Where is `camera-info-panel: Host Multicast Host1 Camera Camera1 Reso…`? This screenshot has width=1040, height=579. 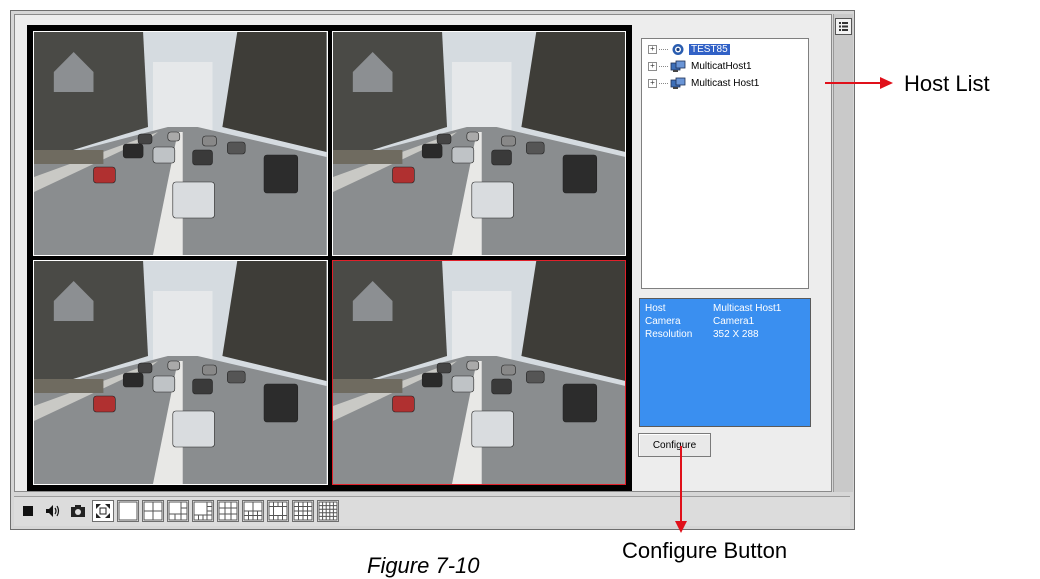
camera-info-panel: Host Multicast Host1 Camera Camera1 Reso… is located at coordinates (725, 362).